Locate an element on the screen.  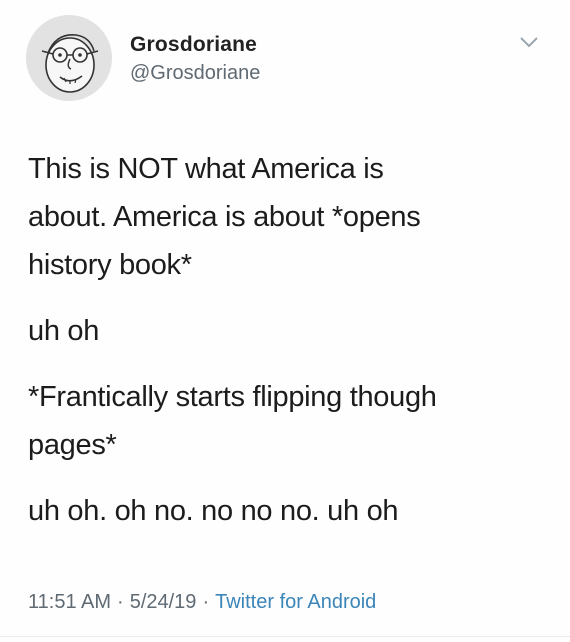
tweet-paragraph-4: uh oh. oh no. no no no. uh oh is located at coordinates (288, 511).